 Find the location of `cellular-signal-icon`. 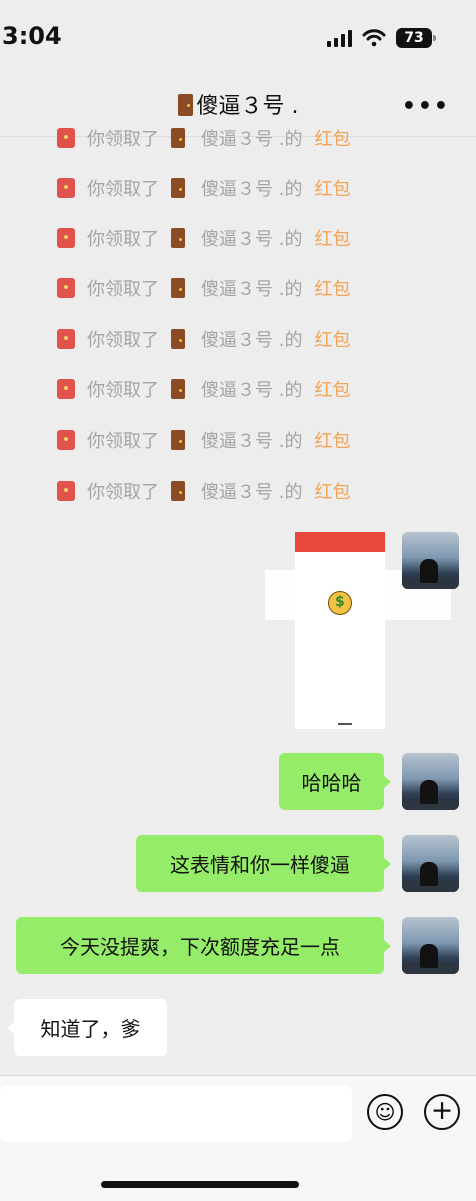

cellular-signal-icon is located at coordinates (339, 38).